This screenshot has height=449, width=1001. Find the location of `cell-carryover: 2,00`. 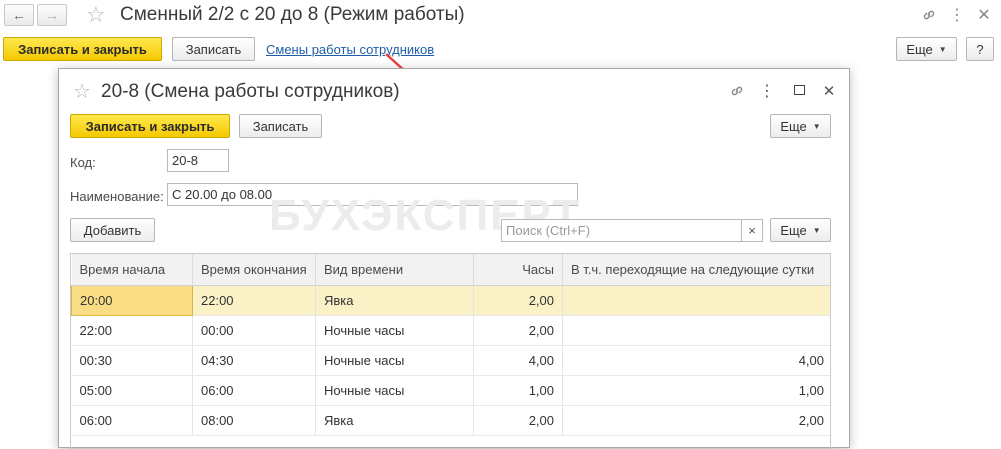

cell-carryover: 2,00 is located at coordinates (696, 420).